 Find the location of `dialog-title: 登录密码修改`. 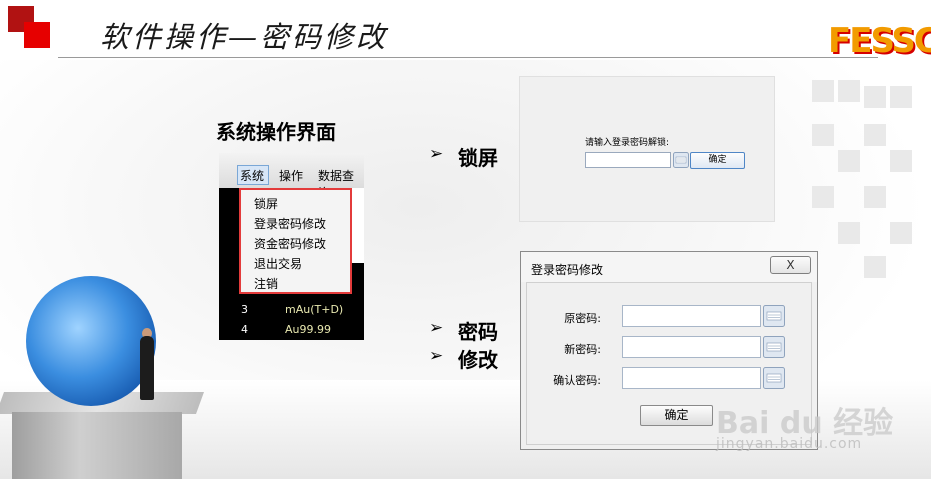

dialog-title: 登录密码修改 is located at coordinates (567, 270).